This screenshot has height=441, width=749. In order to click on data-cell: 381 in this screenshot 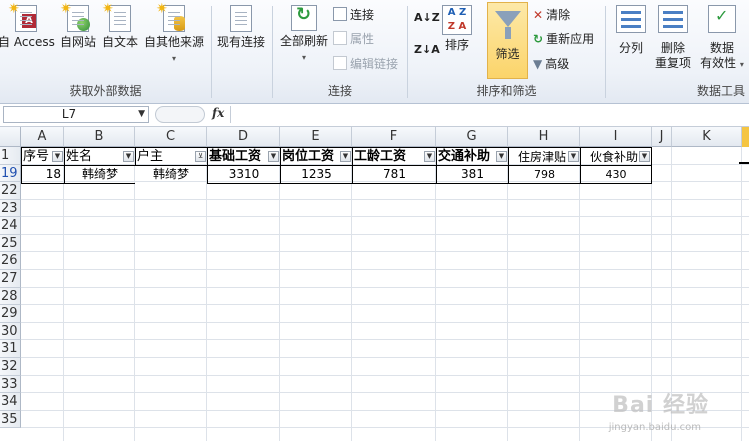, I will do `click(472, 175)`.